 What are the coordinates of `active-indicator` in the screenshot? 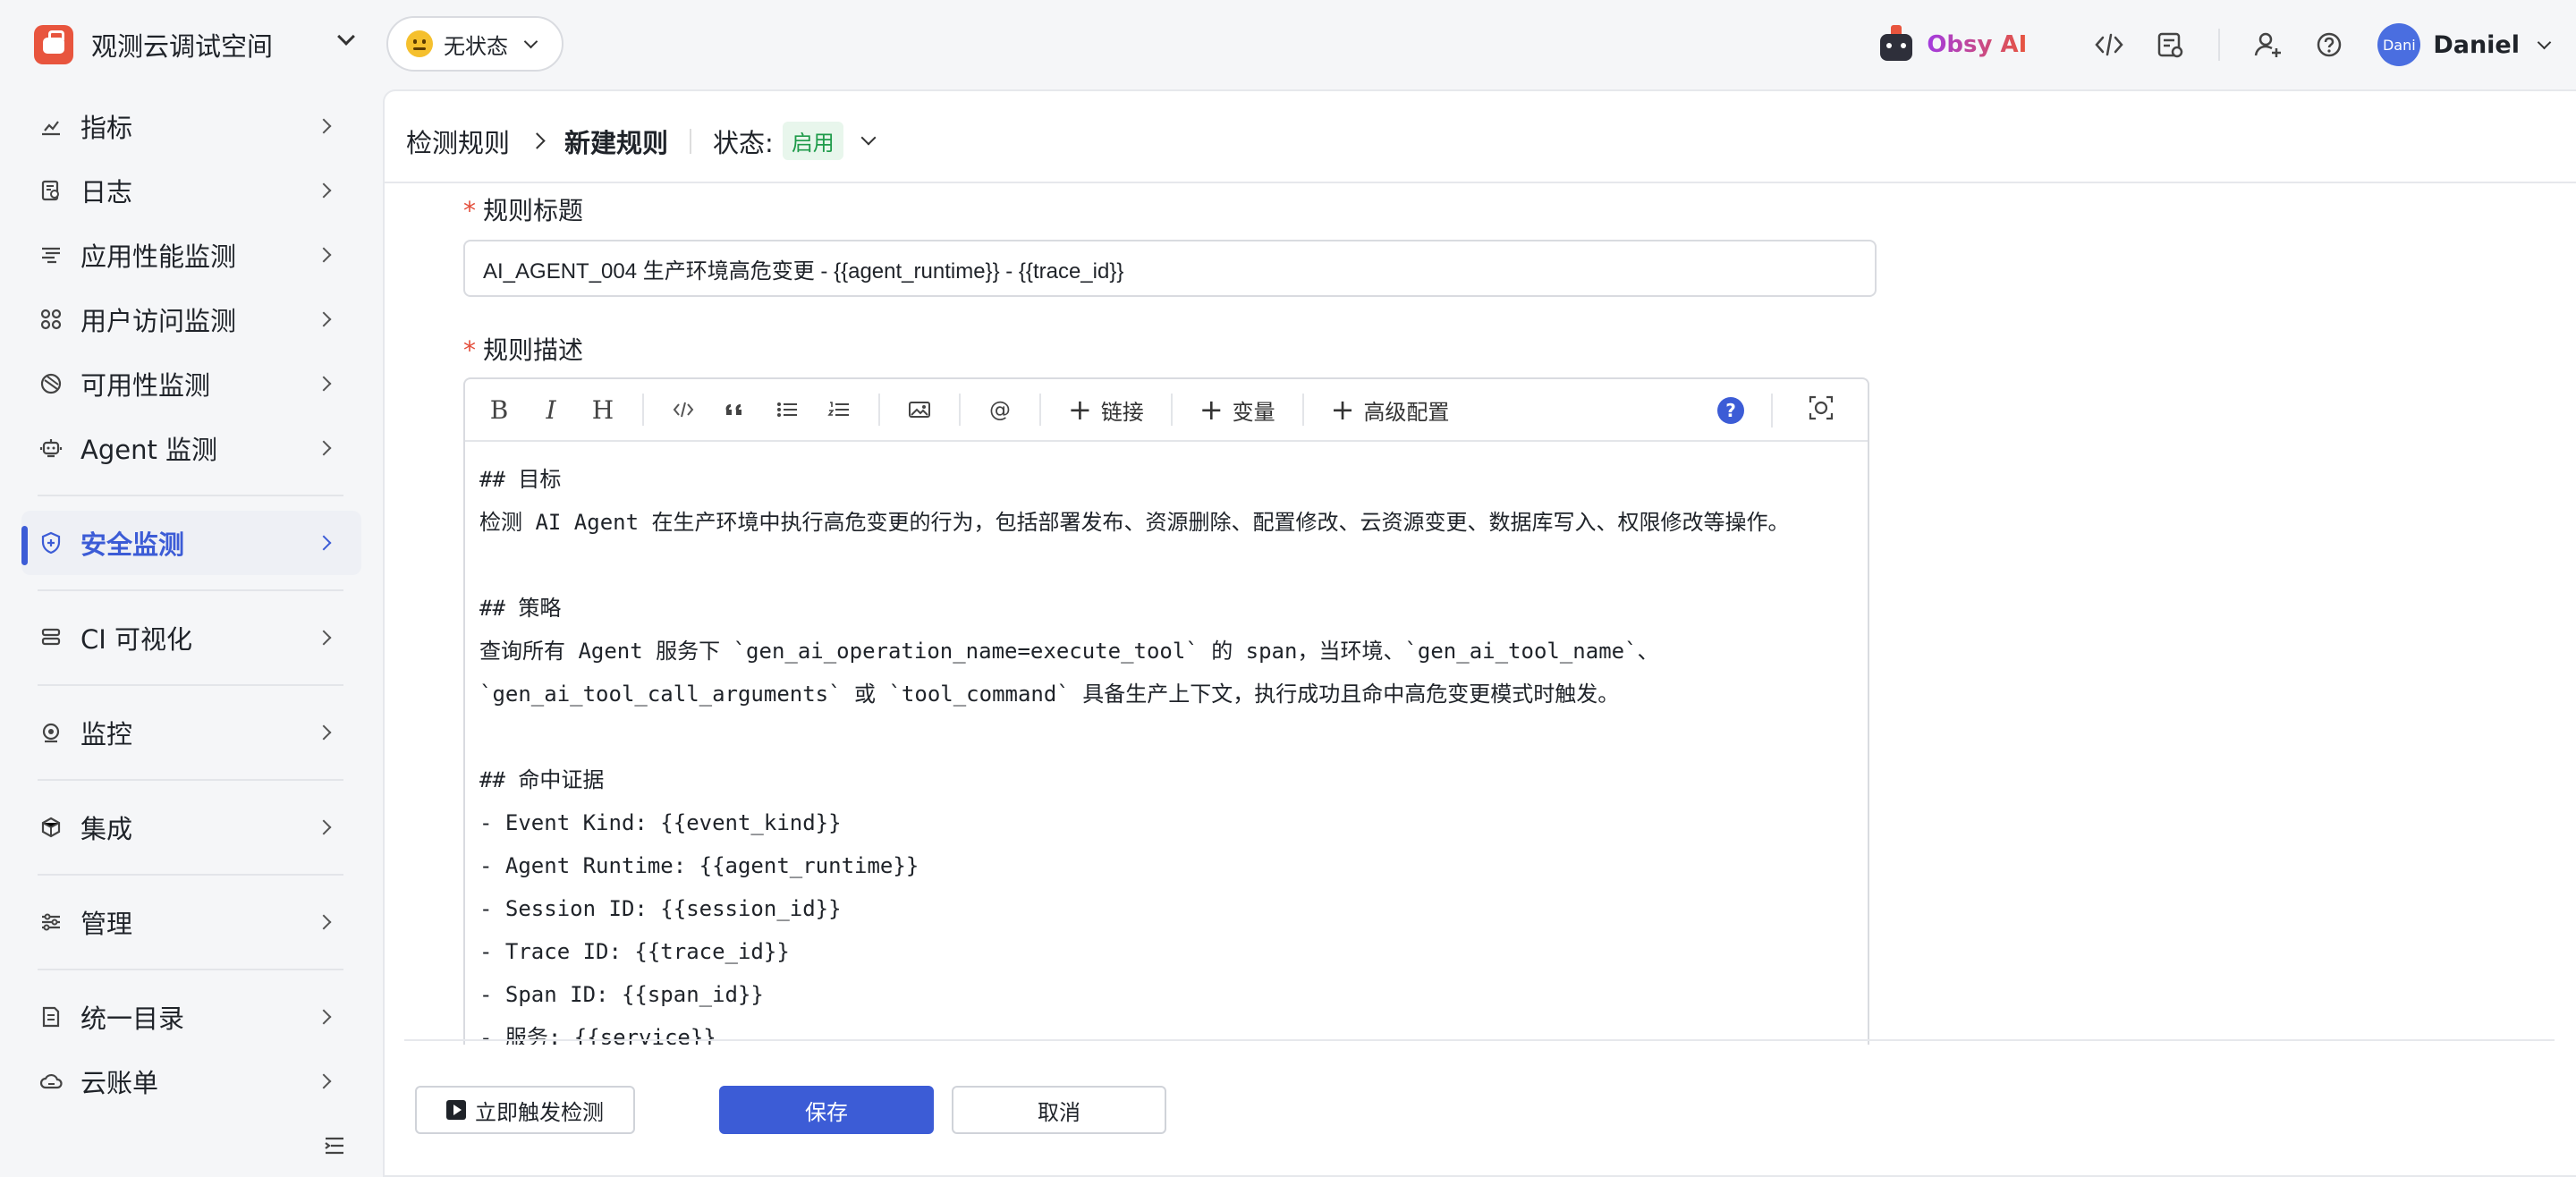 It's located at (24, 545).